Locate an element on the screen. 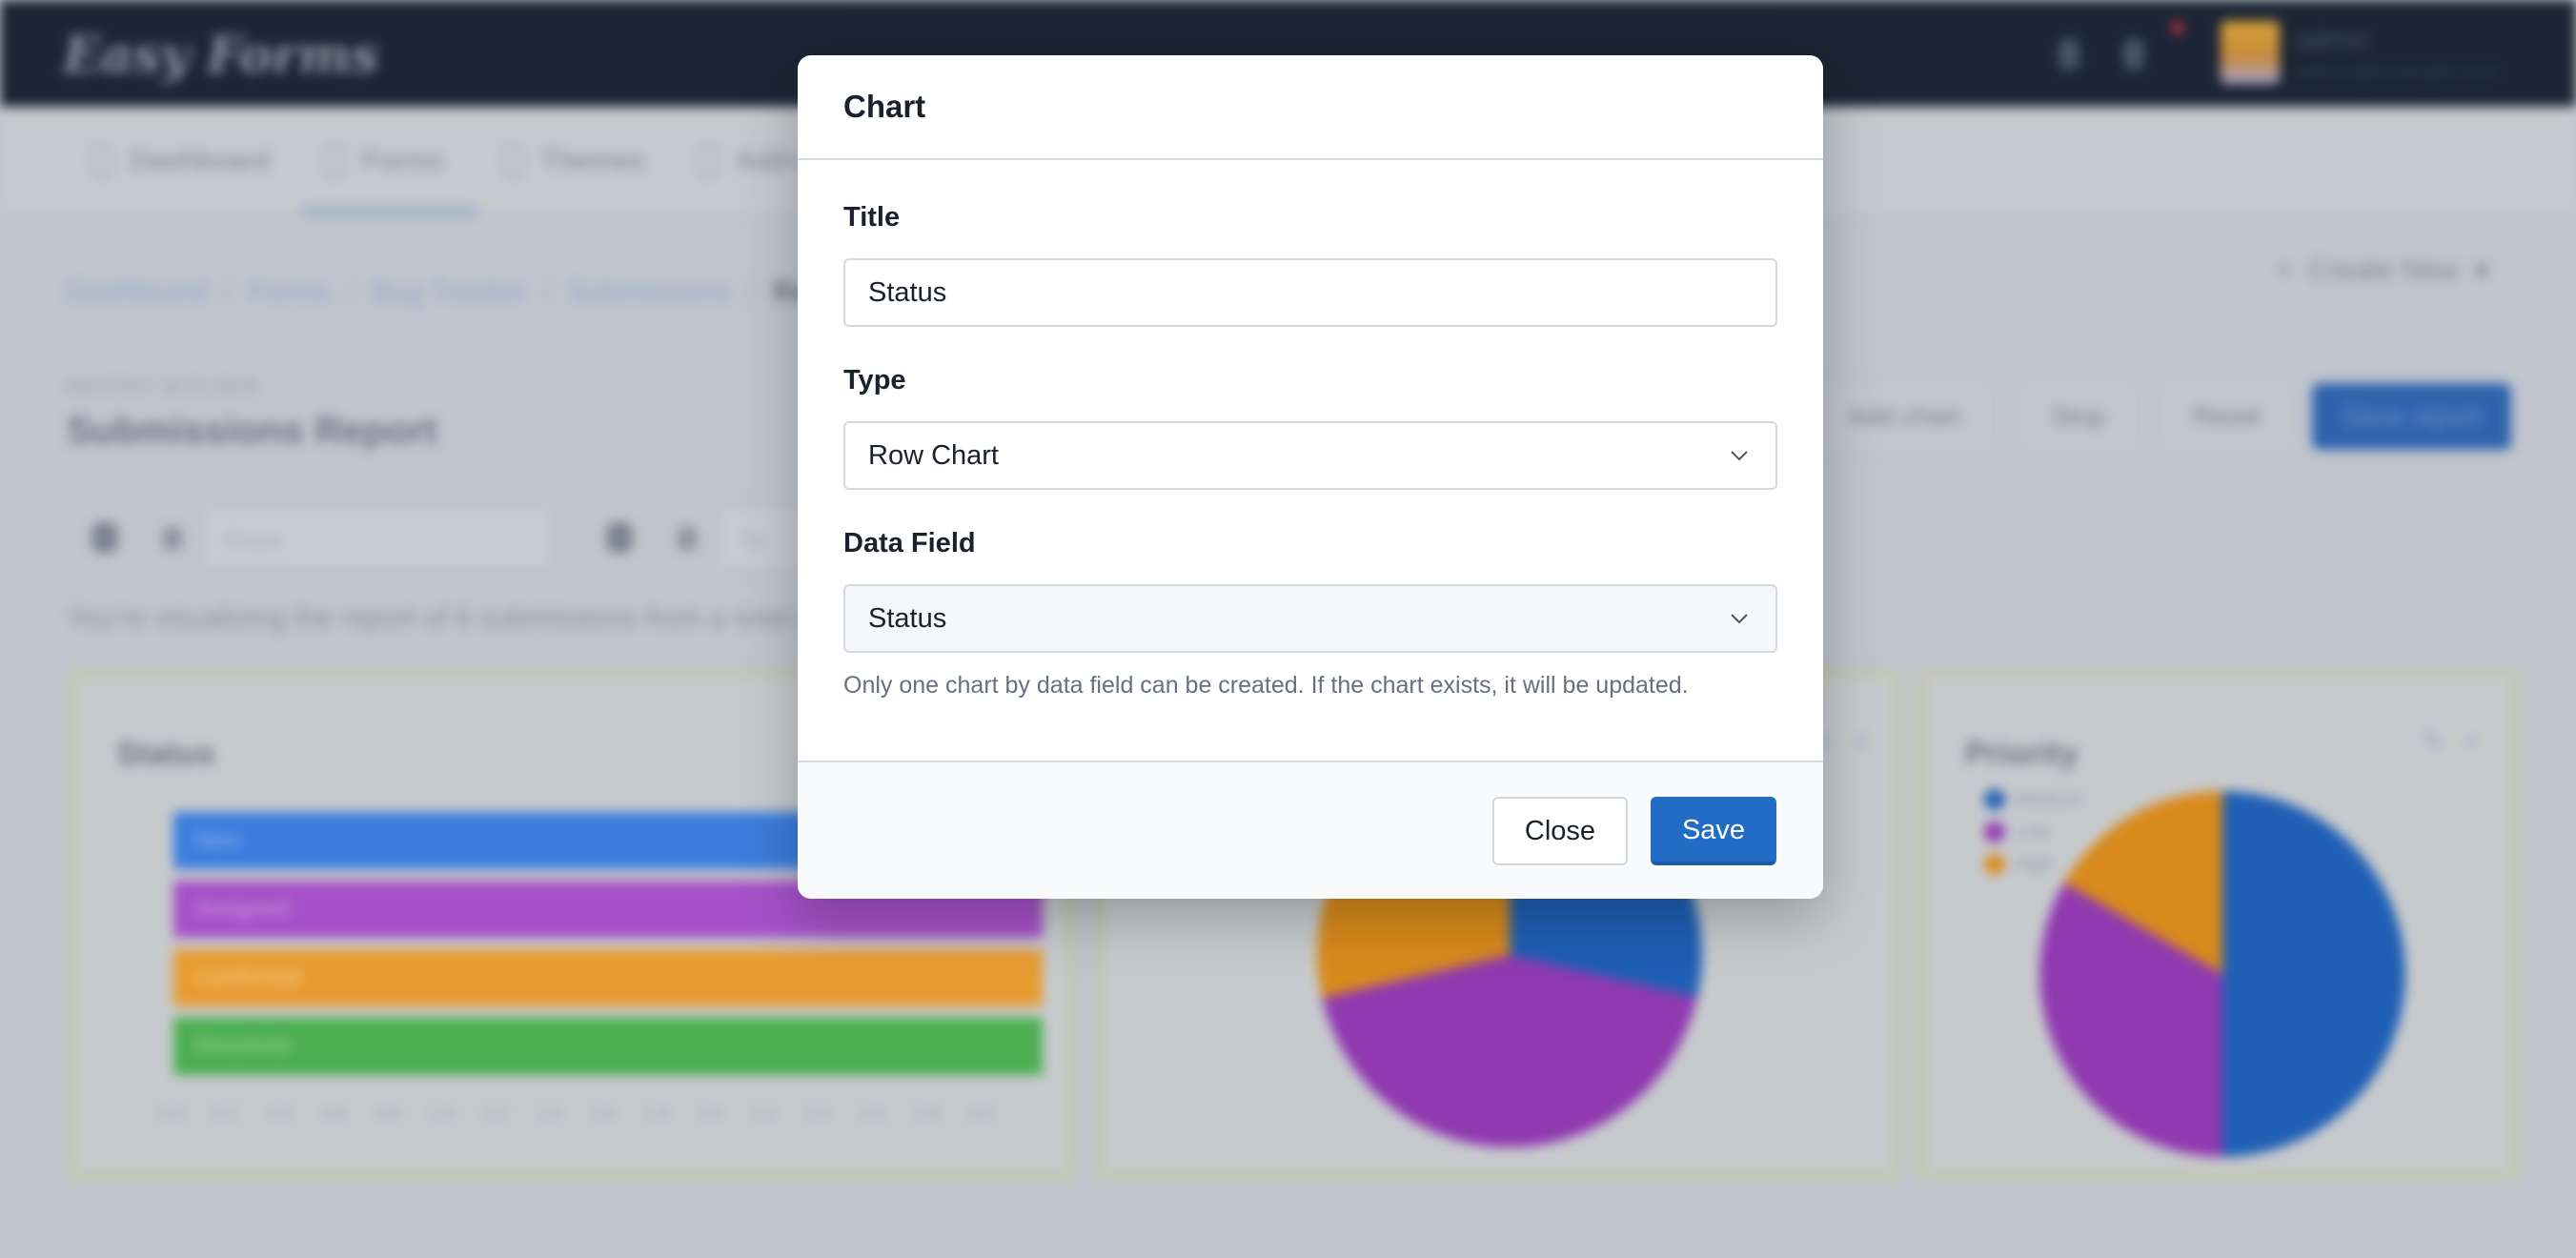  title-field-group: Title is located at coordinates (1310, 264).